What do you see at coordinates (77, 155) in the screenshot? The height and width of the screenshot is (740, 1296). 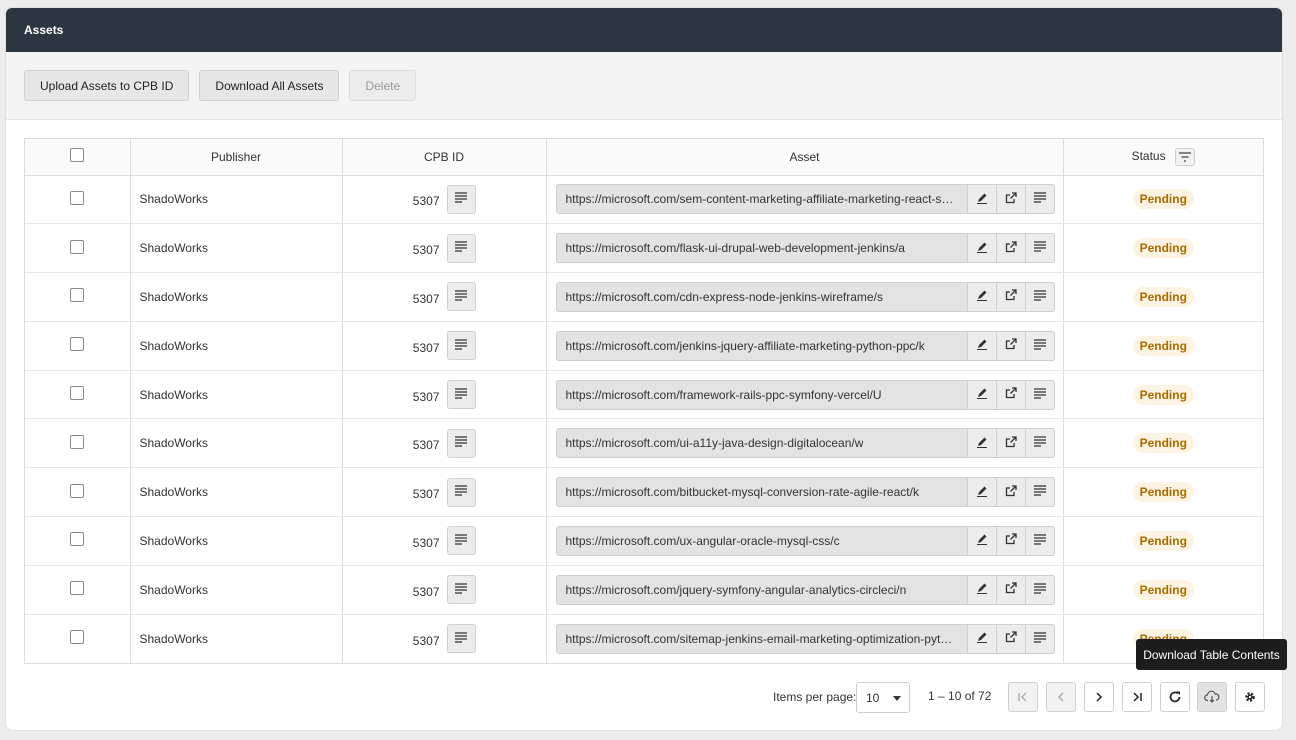 I see `select-all-checkbox` at bounding box center [77, 155].